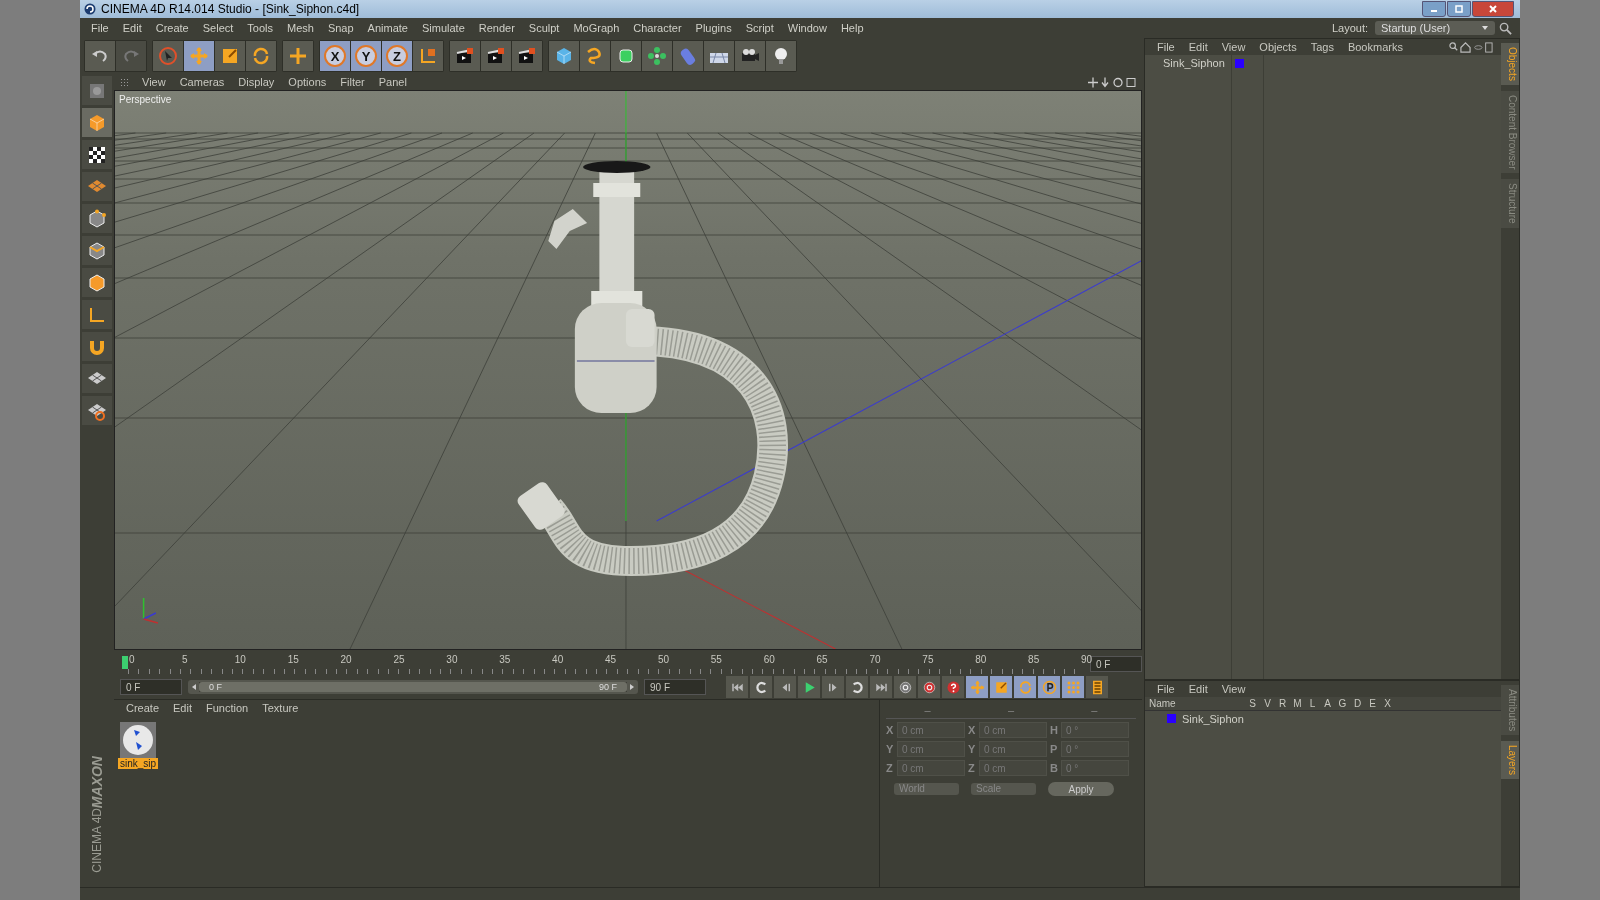 The width and height of the screenshot is (1600, 900). What do you see at coordinates (632, 687) in the screenshot?
I see `right-arrow-icon` at bounding box center [632, 687].